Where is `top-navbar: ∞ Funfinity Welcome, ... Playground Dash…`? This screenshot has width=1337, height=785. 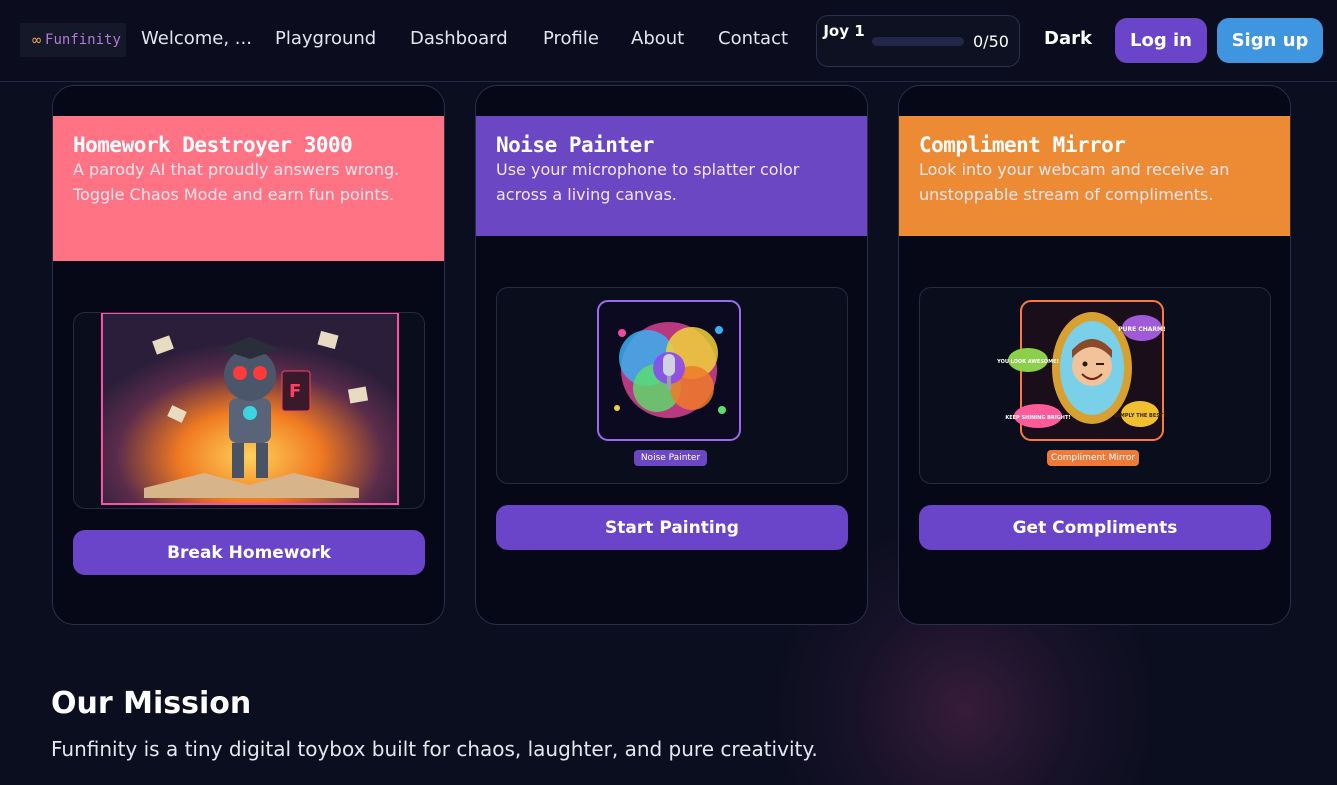 top-navbar: ∞ Funfinity Welcome, ... Playground Dash… is located at coordinates (668, 41).